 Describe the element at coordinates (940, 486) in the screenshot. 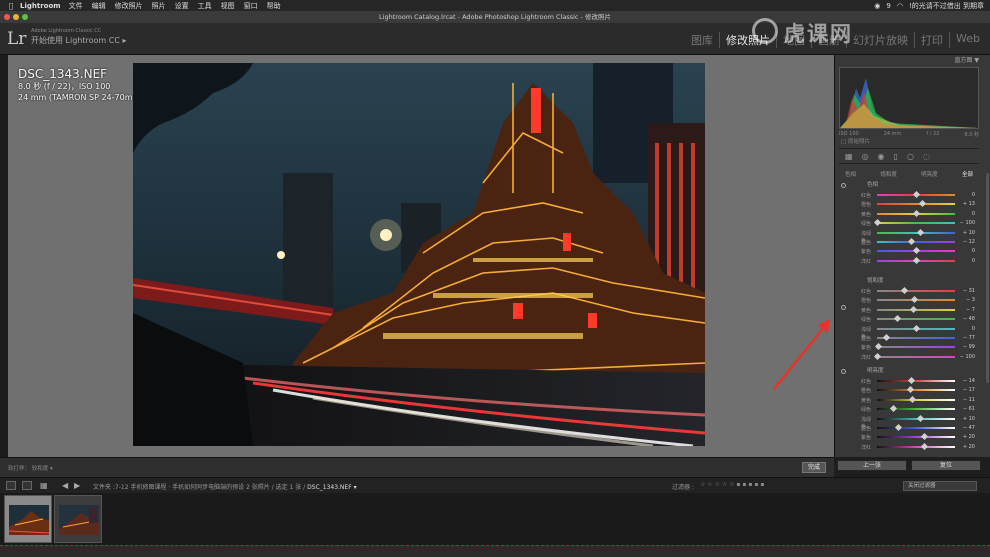

I see `filter-dropdown: 关闭过滤器` at that location.